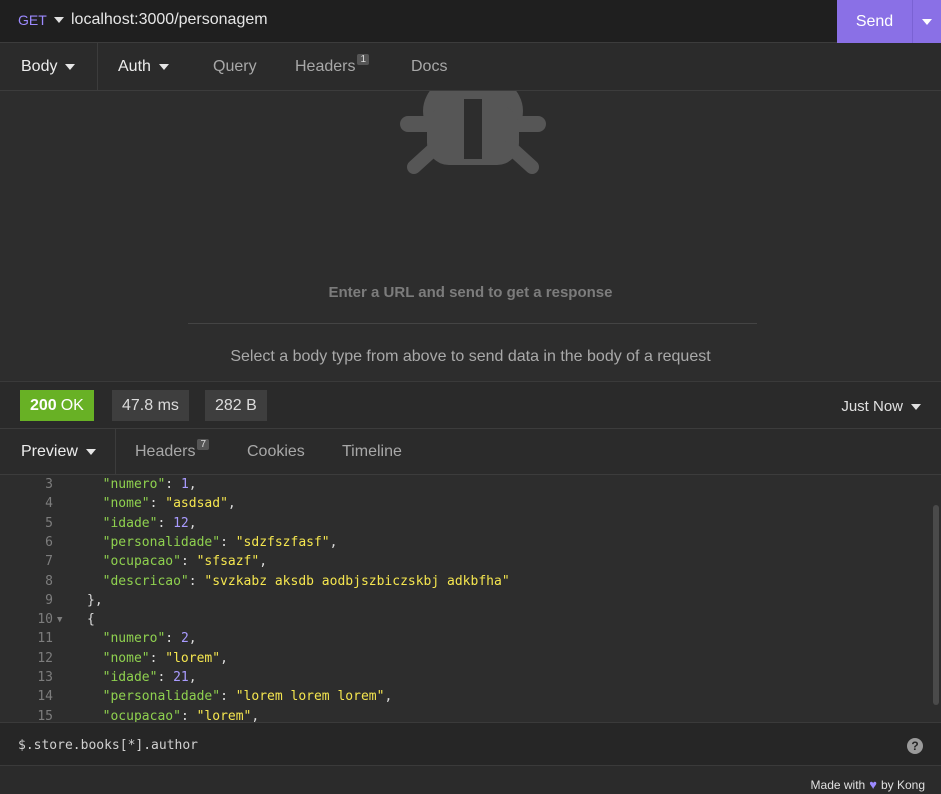 The image size is (941, 794). I want to click on help-icon: ?, so click(915, 746).